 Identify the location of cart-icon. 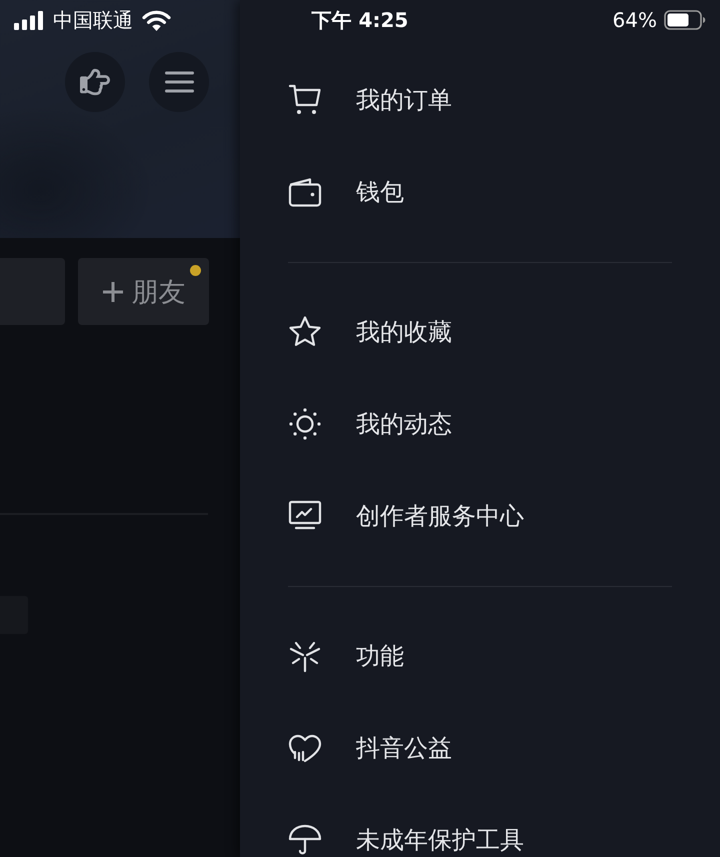
(305, 100).